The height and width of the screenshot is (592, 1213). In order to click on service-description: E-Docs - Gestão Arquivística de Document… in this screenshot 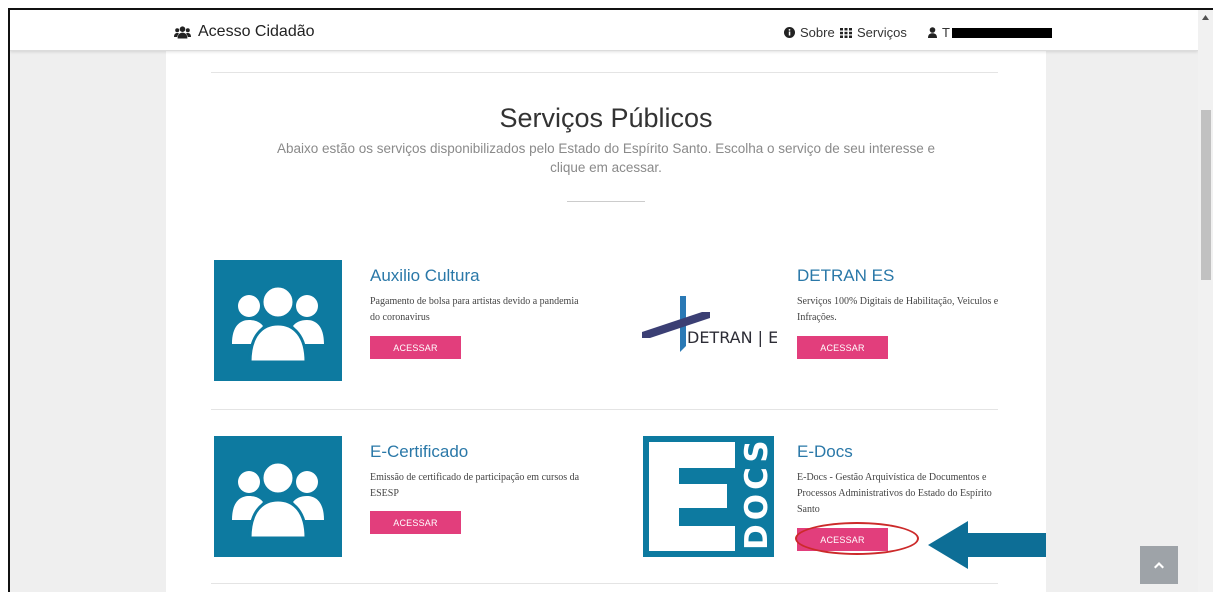, I will do `click(894, 493)`.